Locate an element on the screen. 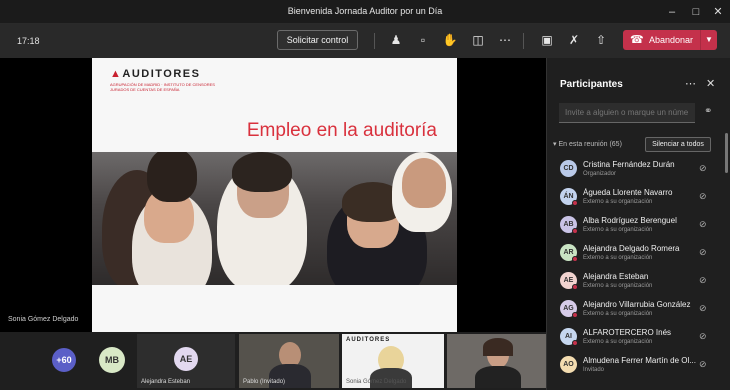 The image size is (730, 390). avatar: AE is located at coordinates (186, 359).